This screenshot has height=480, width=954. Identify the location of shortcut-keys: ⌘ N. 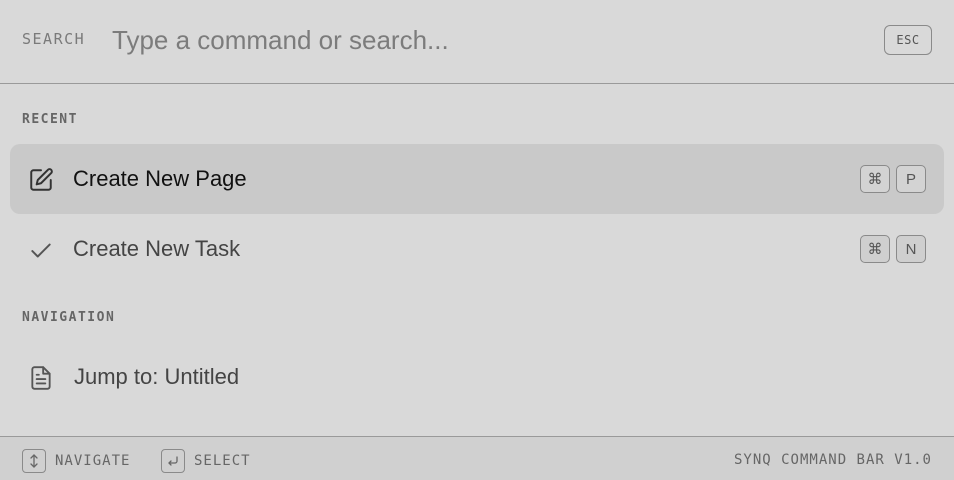
(893, 249).